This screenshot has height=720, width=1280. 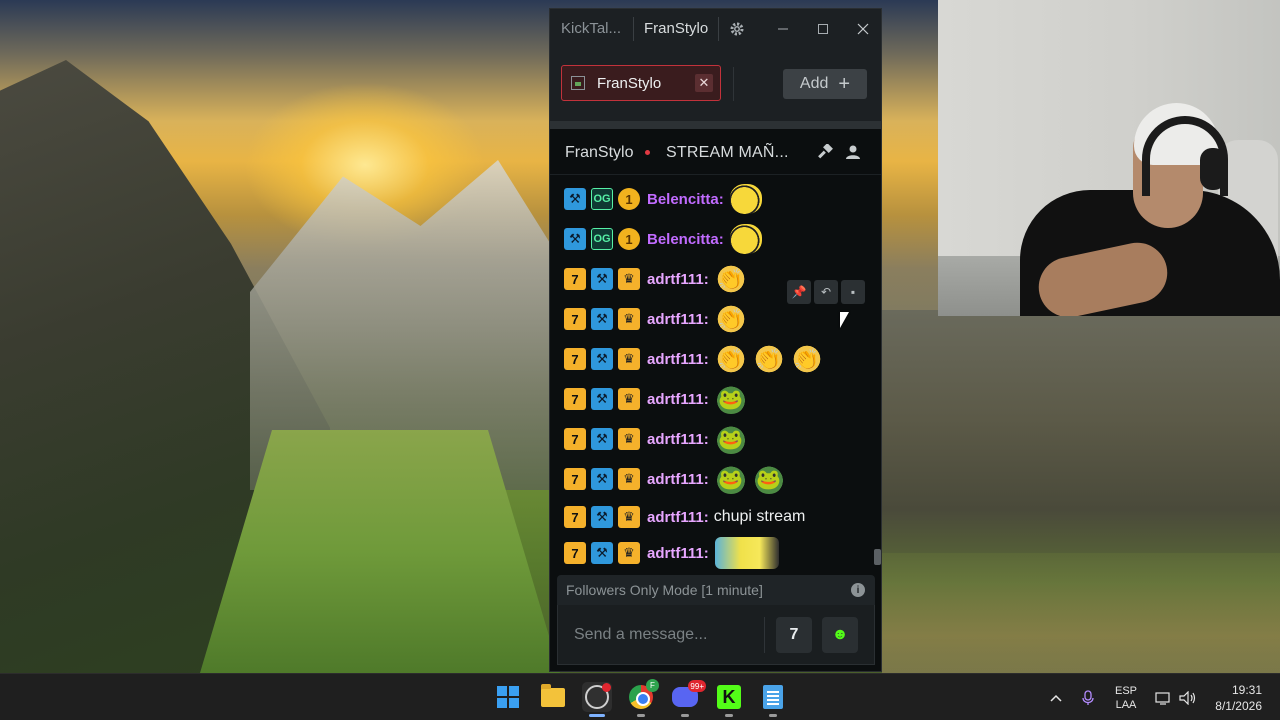 I want to click on minimize-button, so click(x=783, y=29).